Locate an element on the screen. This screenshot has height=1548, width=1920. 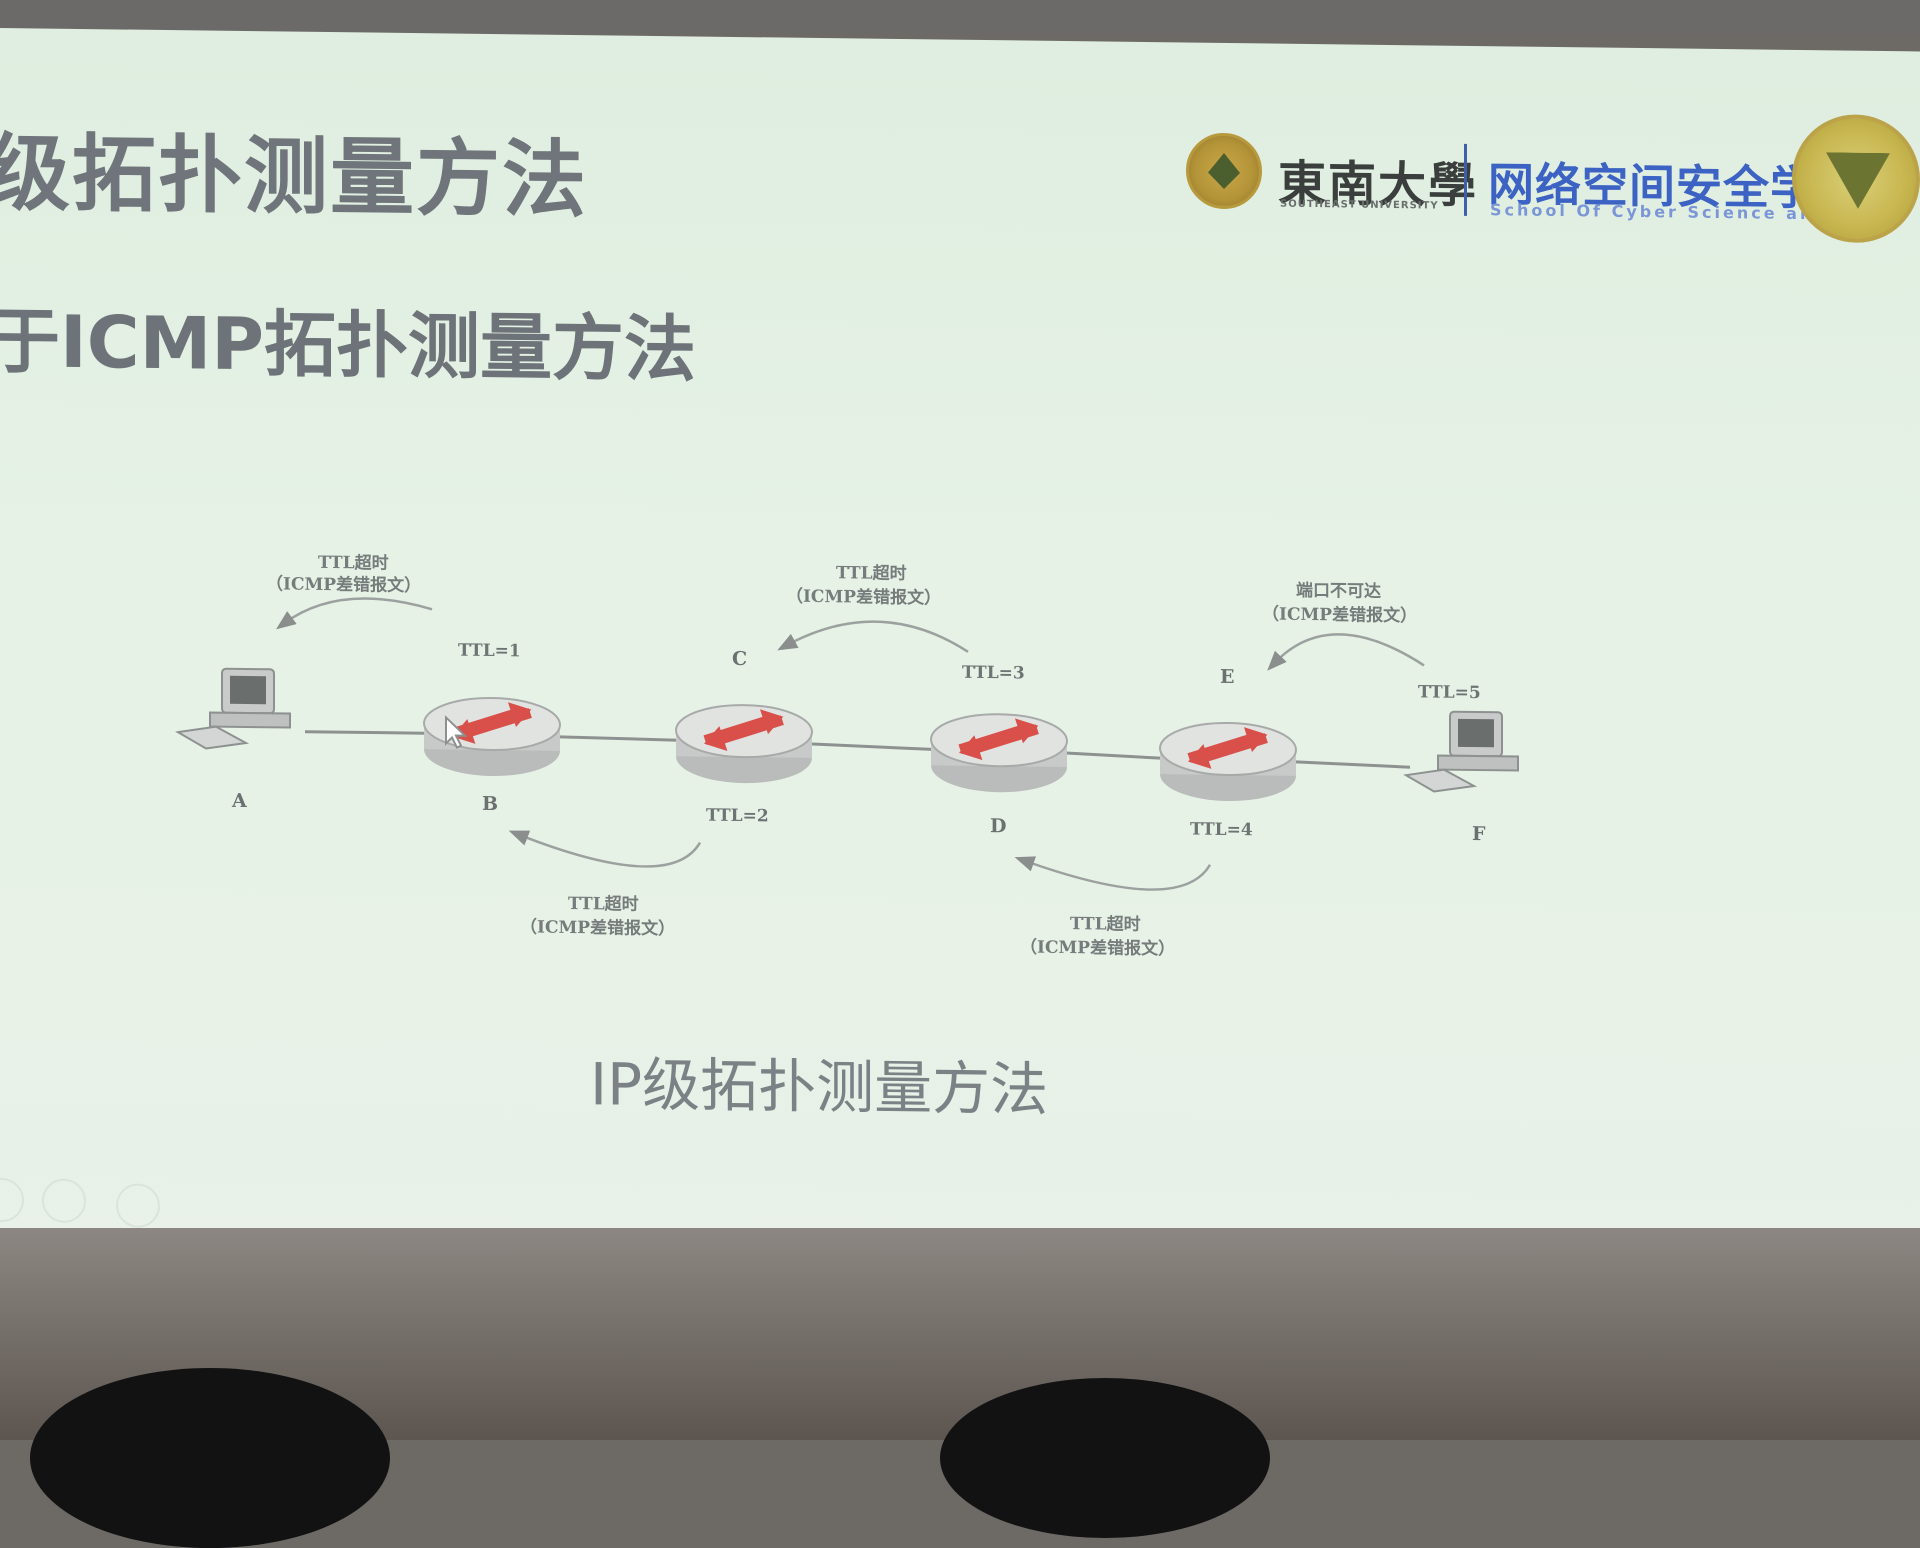
reply-arrow-e-to-d is located at coordinates (1113, 873).